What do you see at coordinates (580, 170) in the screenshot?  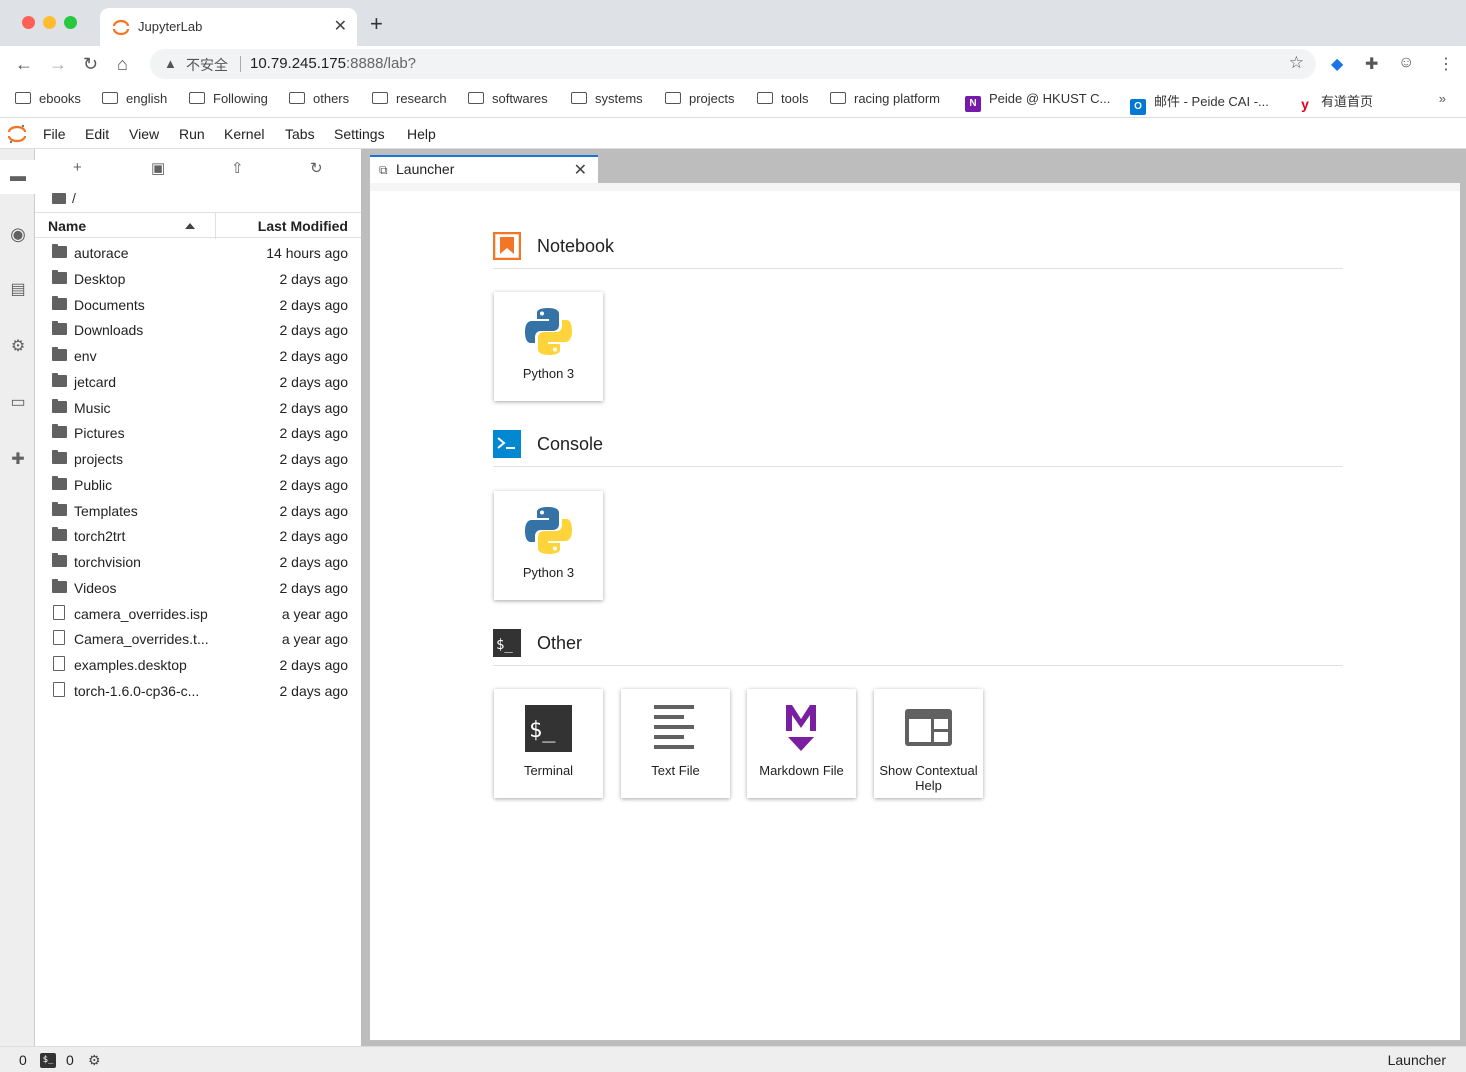 I see `close-icon: ✕` at bounding box center [580, 170].